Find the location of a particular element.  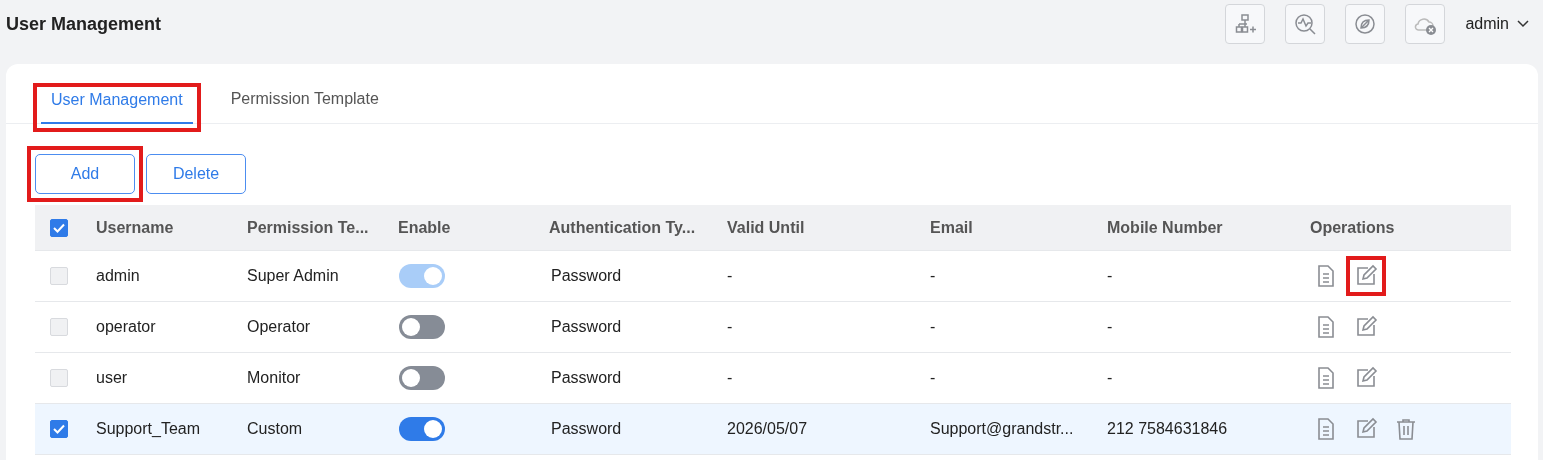

cloud-offline-icon is located at coordinates (1425, 24).